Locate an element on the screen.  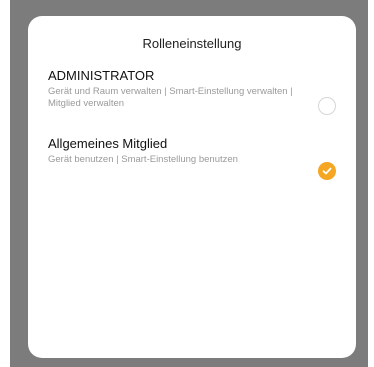
role-option-title: Allgemeines Mitglied is located at coordinates (108, 143).